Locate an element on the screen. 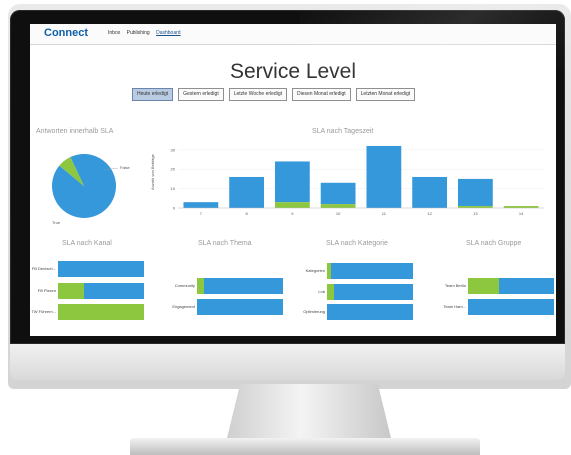 This screenshot has width=571, height=455. y-tick-label: 10 is located at coordinates (173, 188).